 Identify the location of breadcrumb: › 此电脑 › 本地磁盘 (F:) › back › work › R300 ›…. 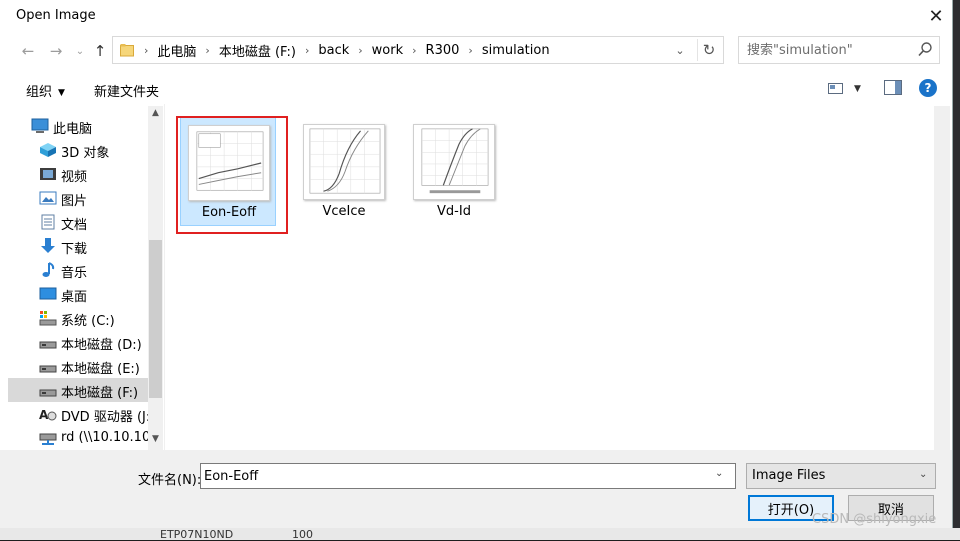
(342, 50).